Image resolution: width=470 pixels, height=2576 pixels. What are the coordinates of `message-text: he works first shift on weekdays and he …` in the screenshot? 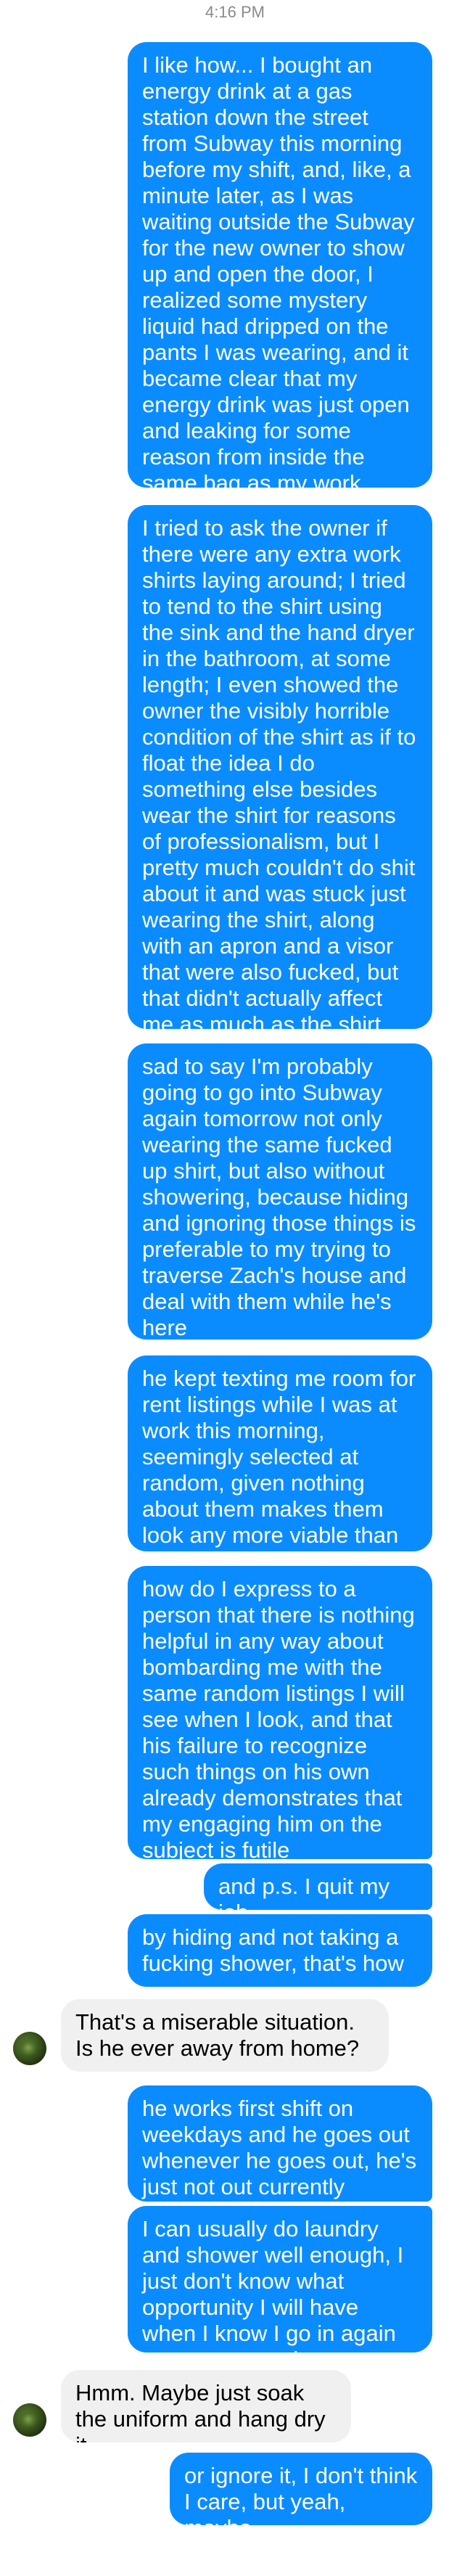 It's located at (279, 2147).